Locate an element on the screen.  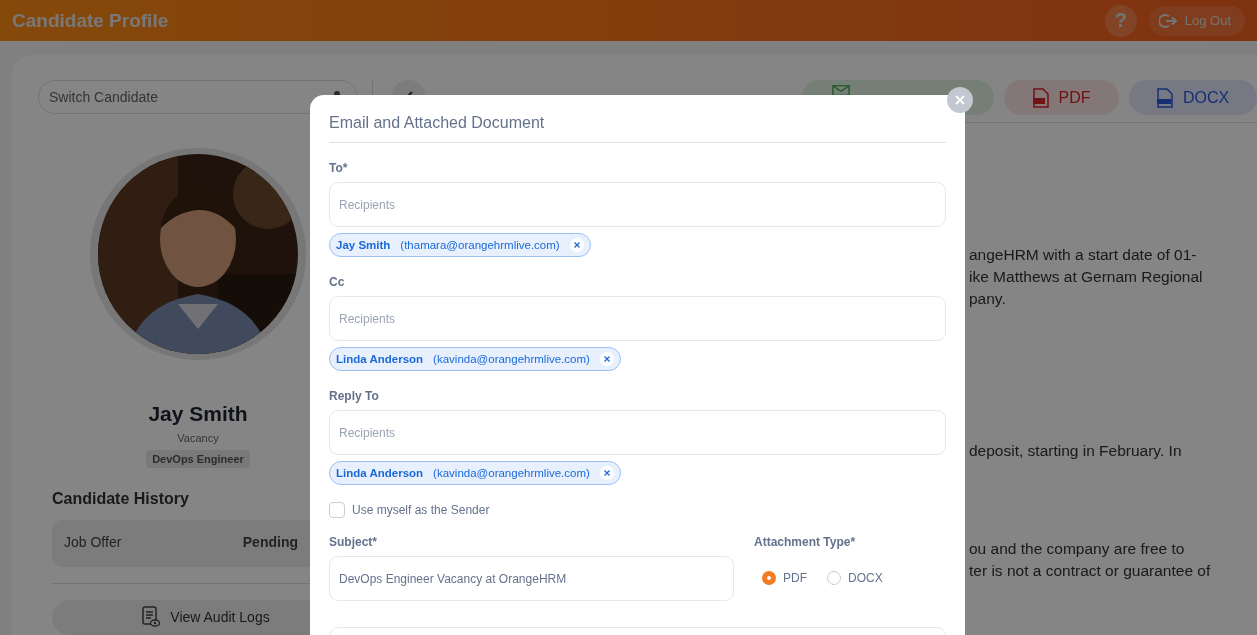
page-title: Candidate Profile is located at coordinates (91, 20).